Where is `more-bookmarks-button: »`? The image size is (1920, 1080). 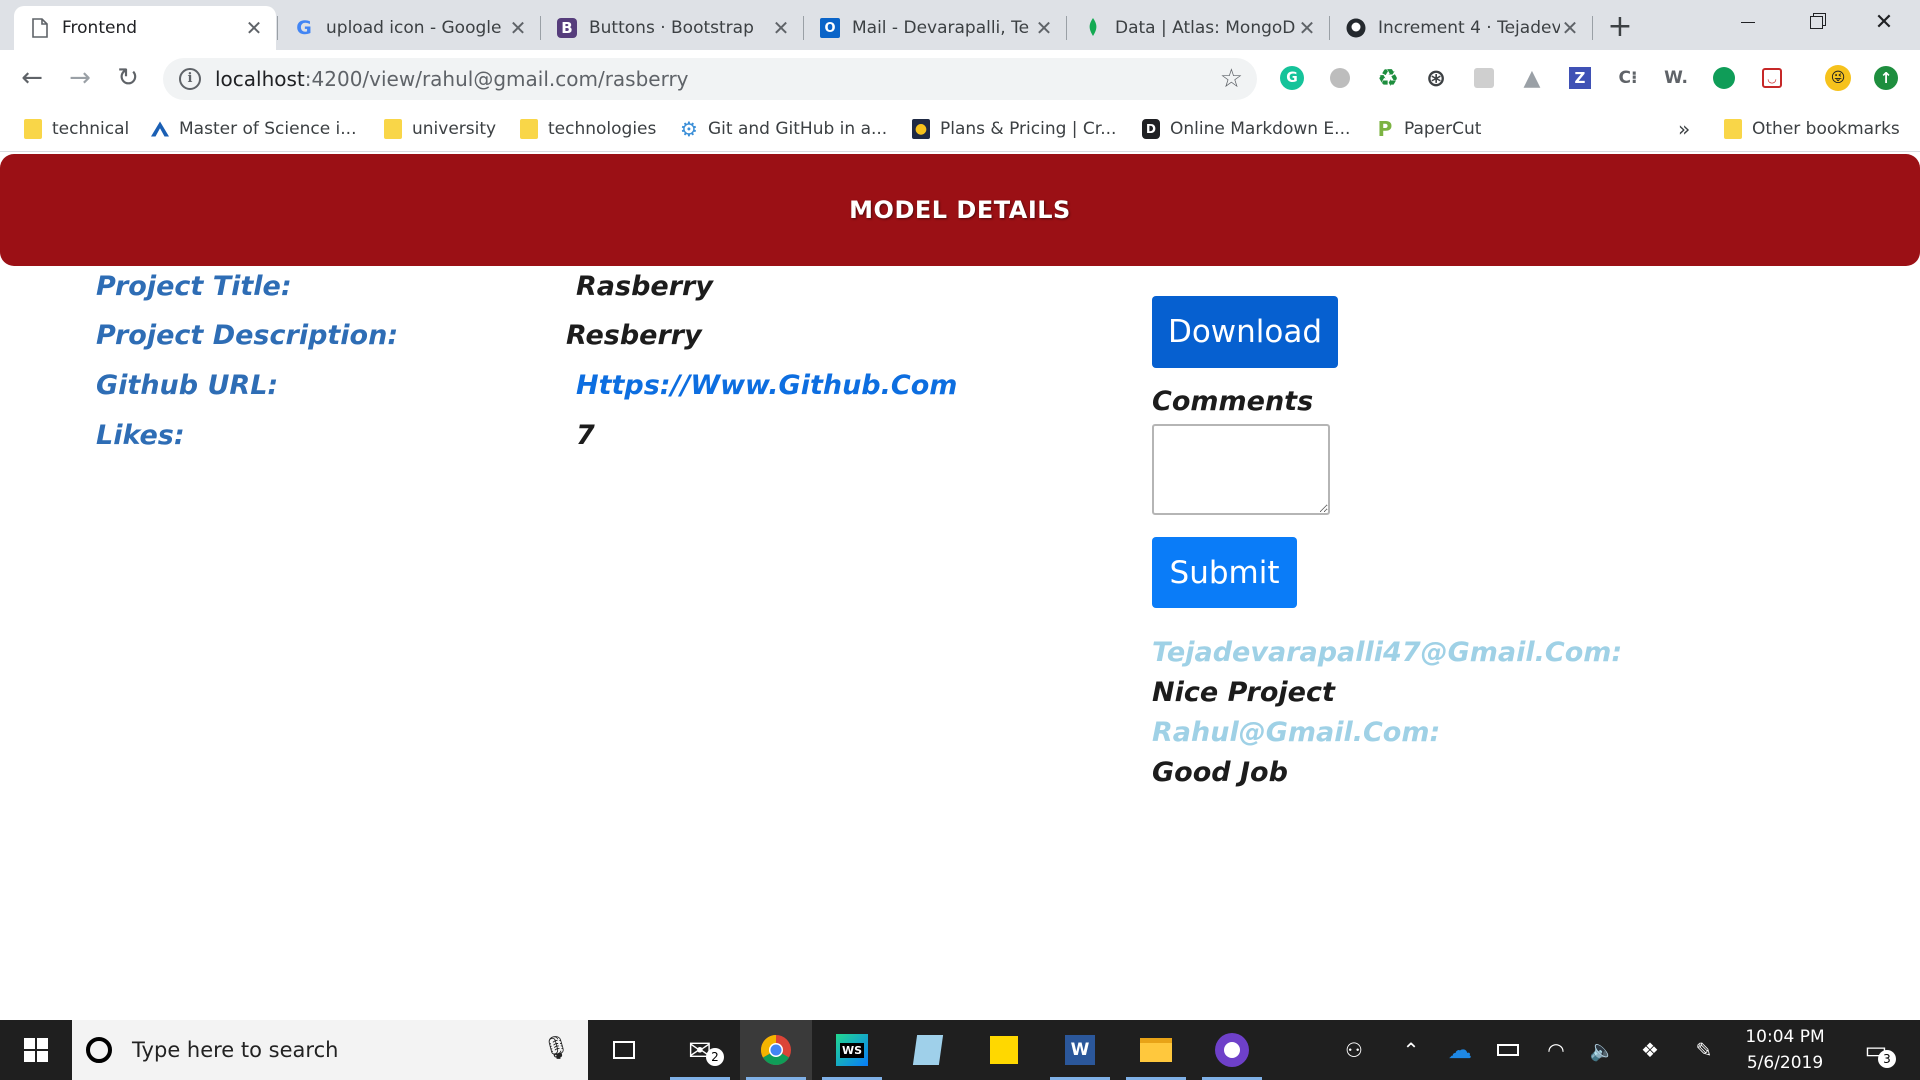 more-bookmarks-button: » is located at coordinates (1684, 129).